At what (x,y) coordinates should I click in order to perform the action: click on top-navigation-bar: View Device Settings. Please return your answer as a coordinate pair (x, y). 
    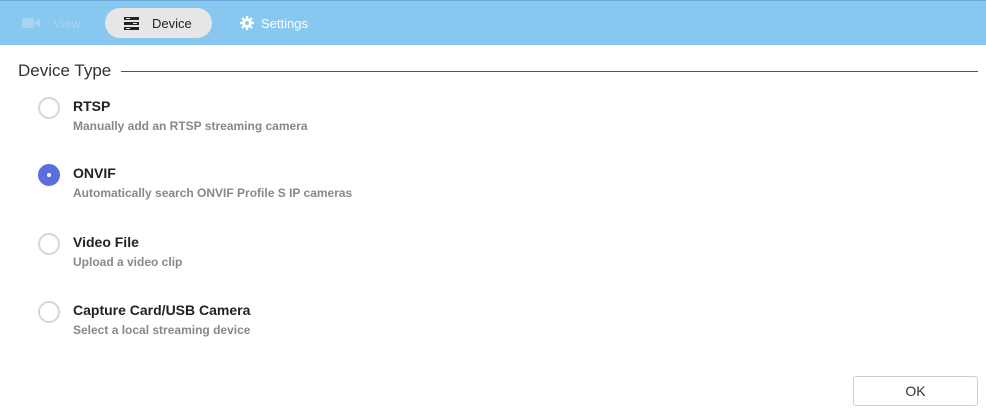
    Looking at the image, I should click on (493, 22).